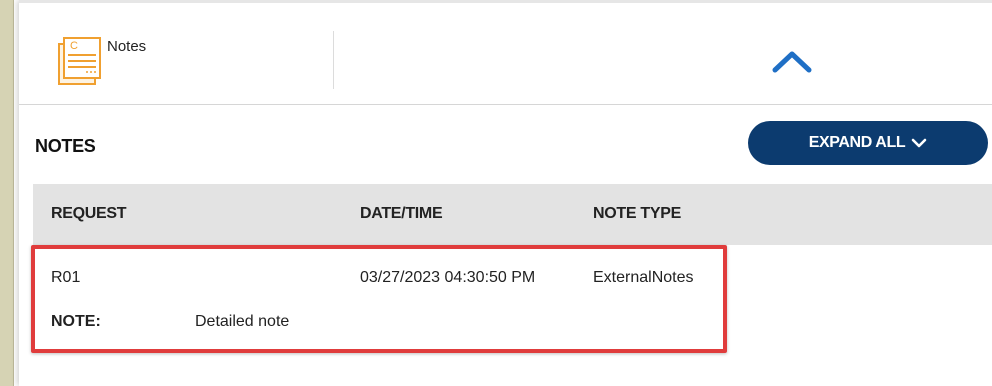 This screenshot has height=386, width=992. I want to click on section-title: NOTES, so click(65, 146).